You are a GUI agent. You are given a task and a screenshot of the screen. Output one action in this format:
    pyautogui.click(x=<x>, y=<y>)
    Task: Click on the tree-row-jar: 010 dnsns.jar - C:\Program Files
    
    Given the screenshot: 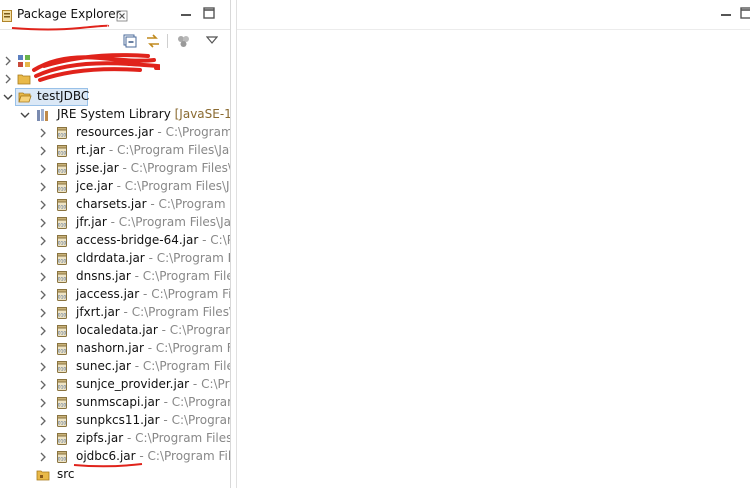 What is the action you would take?
    pyautogui.click(x=115, y=277)
    